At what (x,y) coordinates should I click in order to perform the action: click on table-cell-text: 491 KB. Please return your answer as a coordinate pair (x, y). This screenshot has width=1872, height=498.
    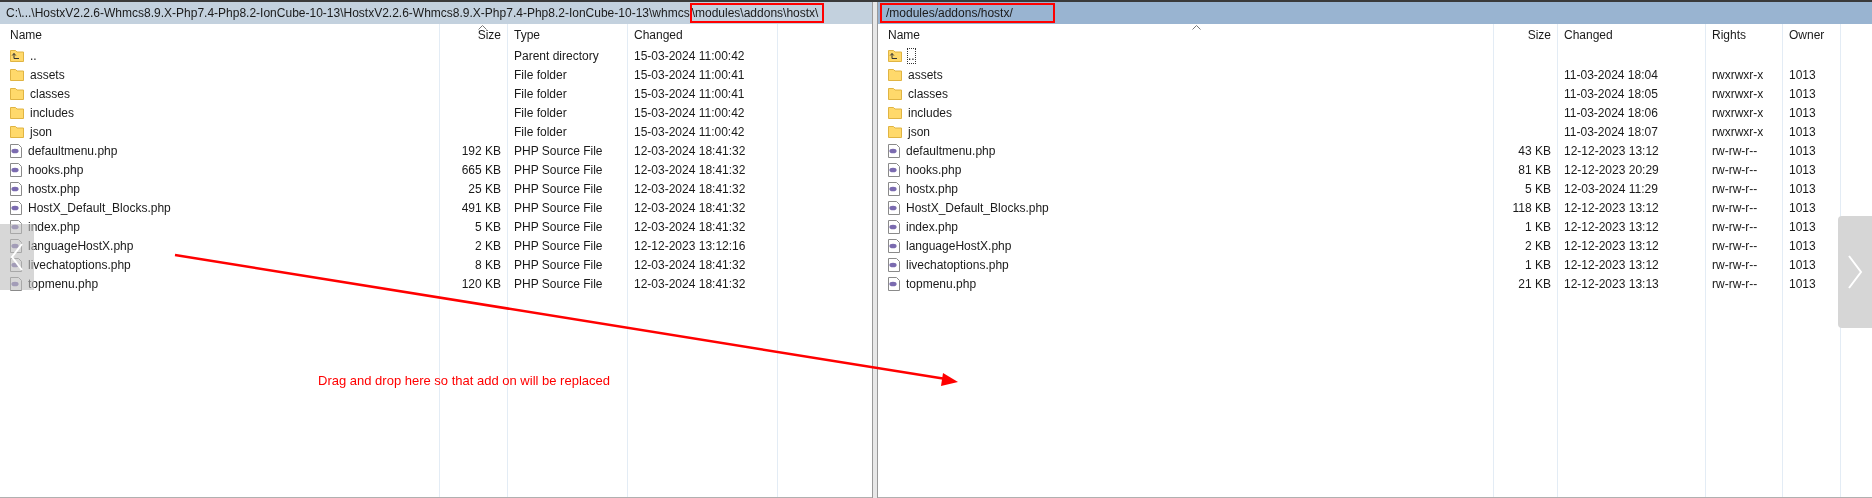
    Looking at the image, I should click on (481, 208).